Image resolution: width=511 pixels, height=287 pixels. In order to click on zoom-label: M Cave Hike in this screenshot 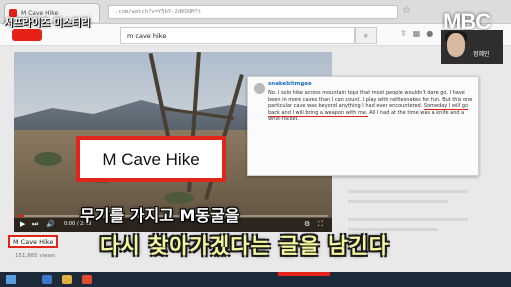, I will do `click(151, 159)`.